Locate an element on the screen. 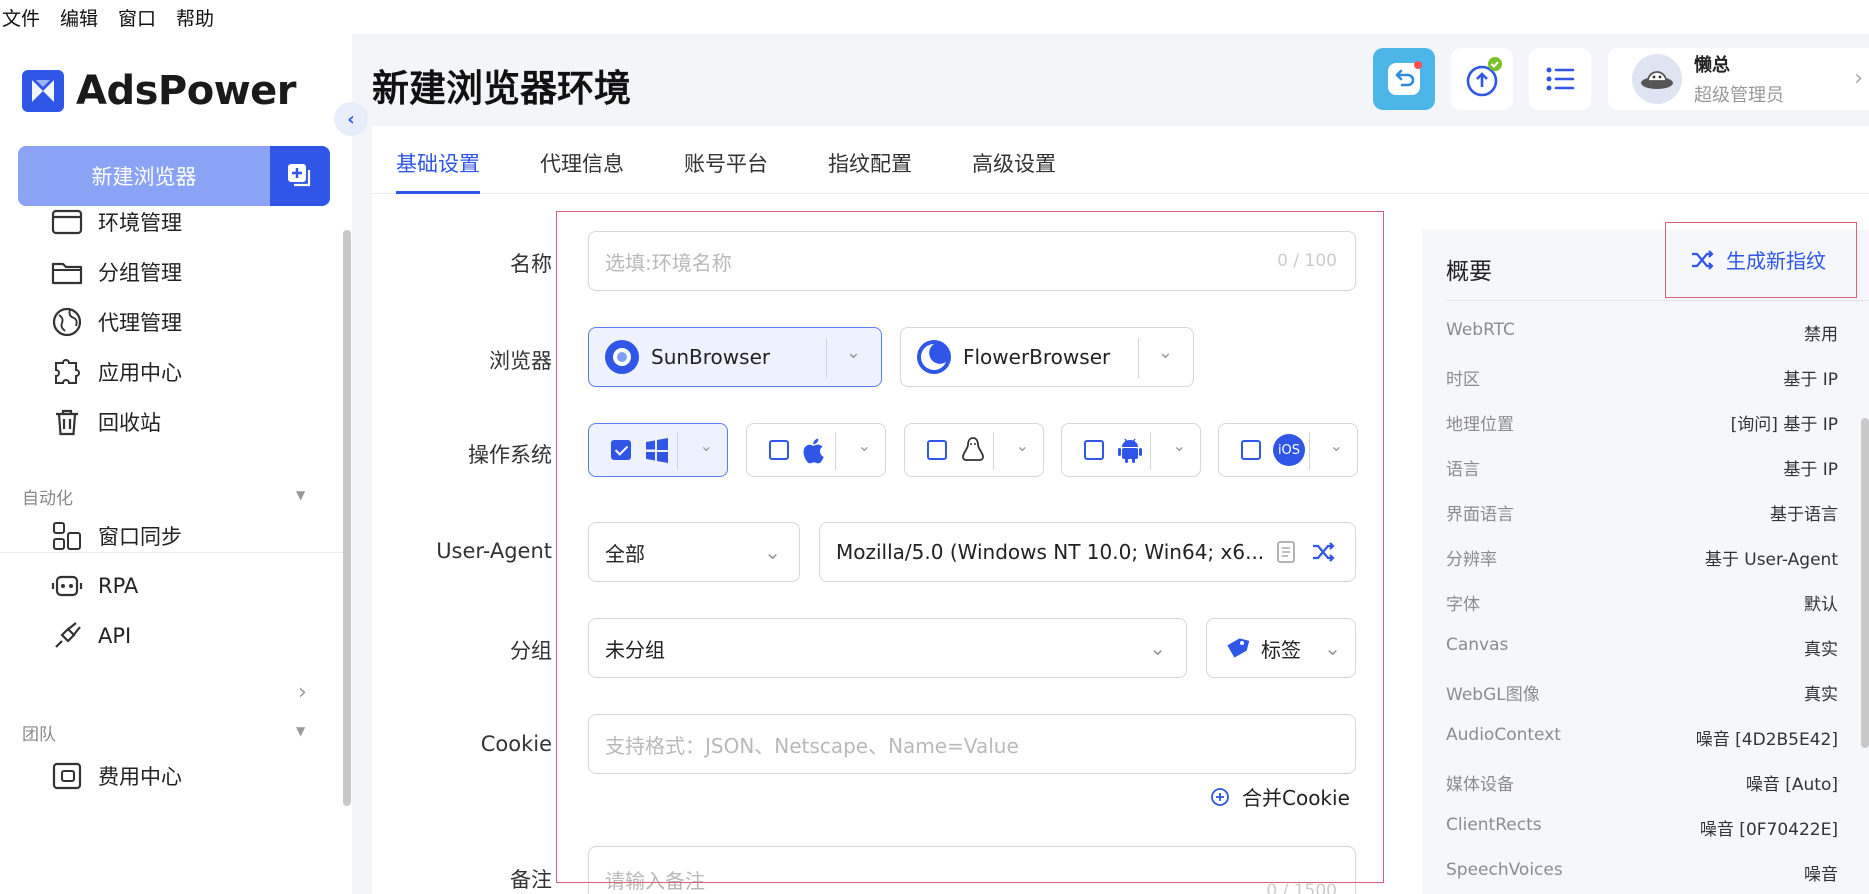  overview-scrollbar is located at coordinates (1865, 583).